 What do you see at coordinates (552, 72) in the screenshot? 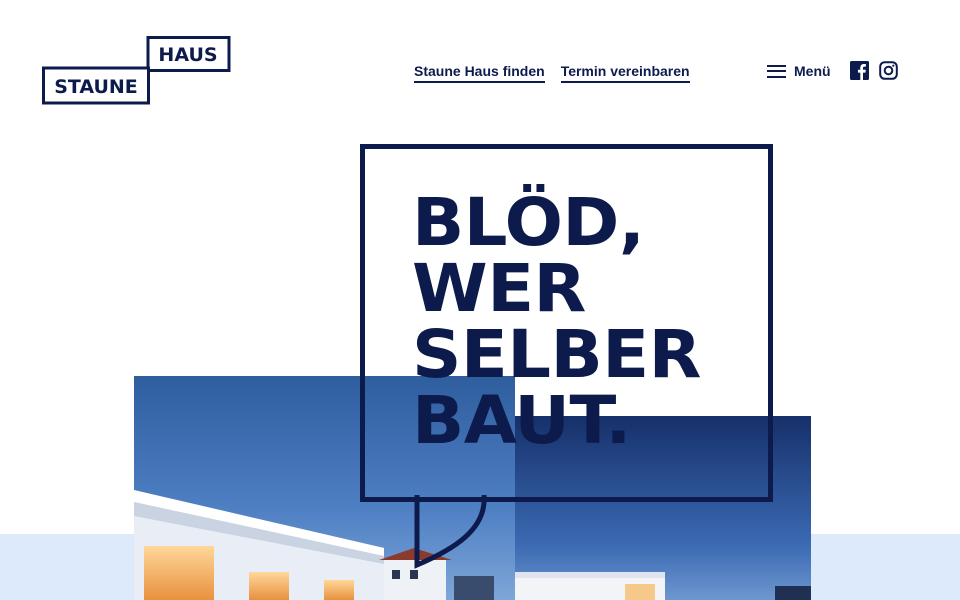
I see `top-navigation: Staune Haus finden Termin vereinbaren` at bounding box center [552, 72].